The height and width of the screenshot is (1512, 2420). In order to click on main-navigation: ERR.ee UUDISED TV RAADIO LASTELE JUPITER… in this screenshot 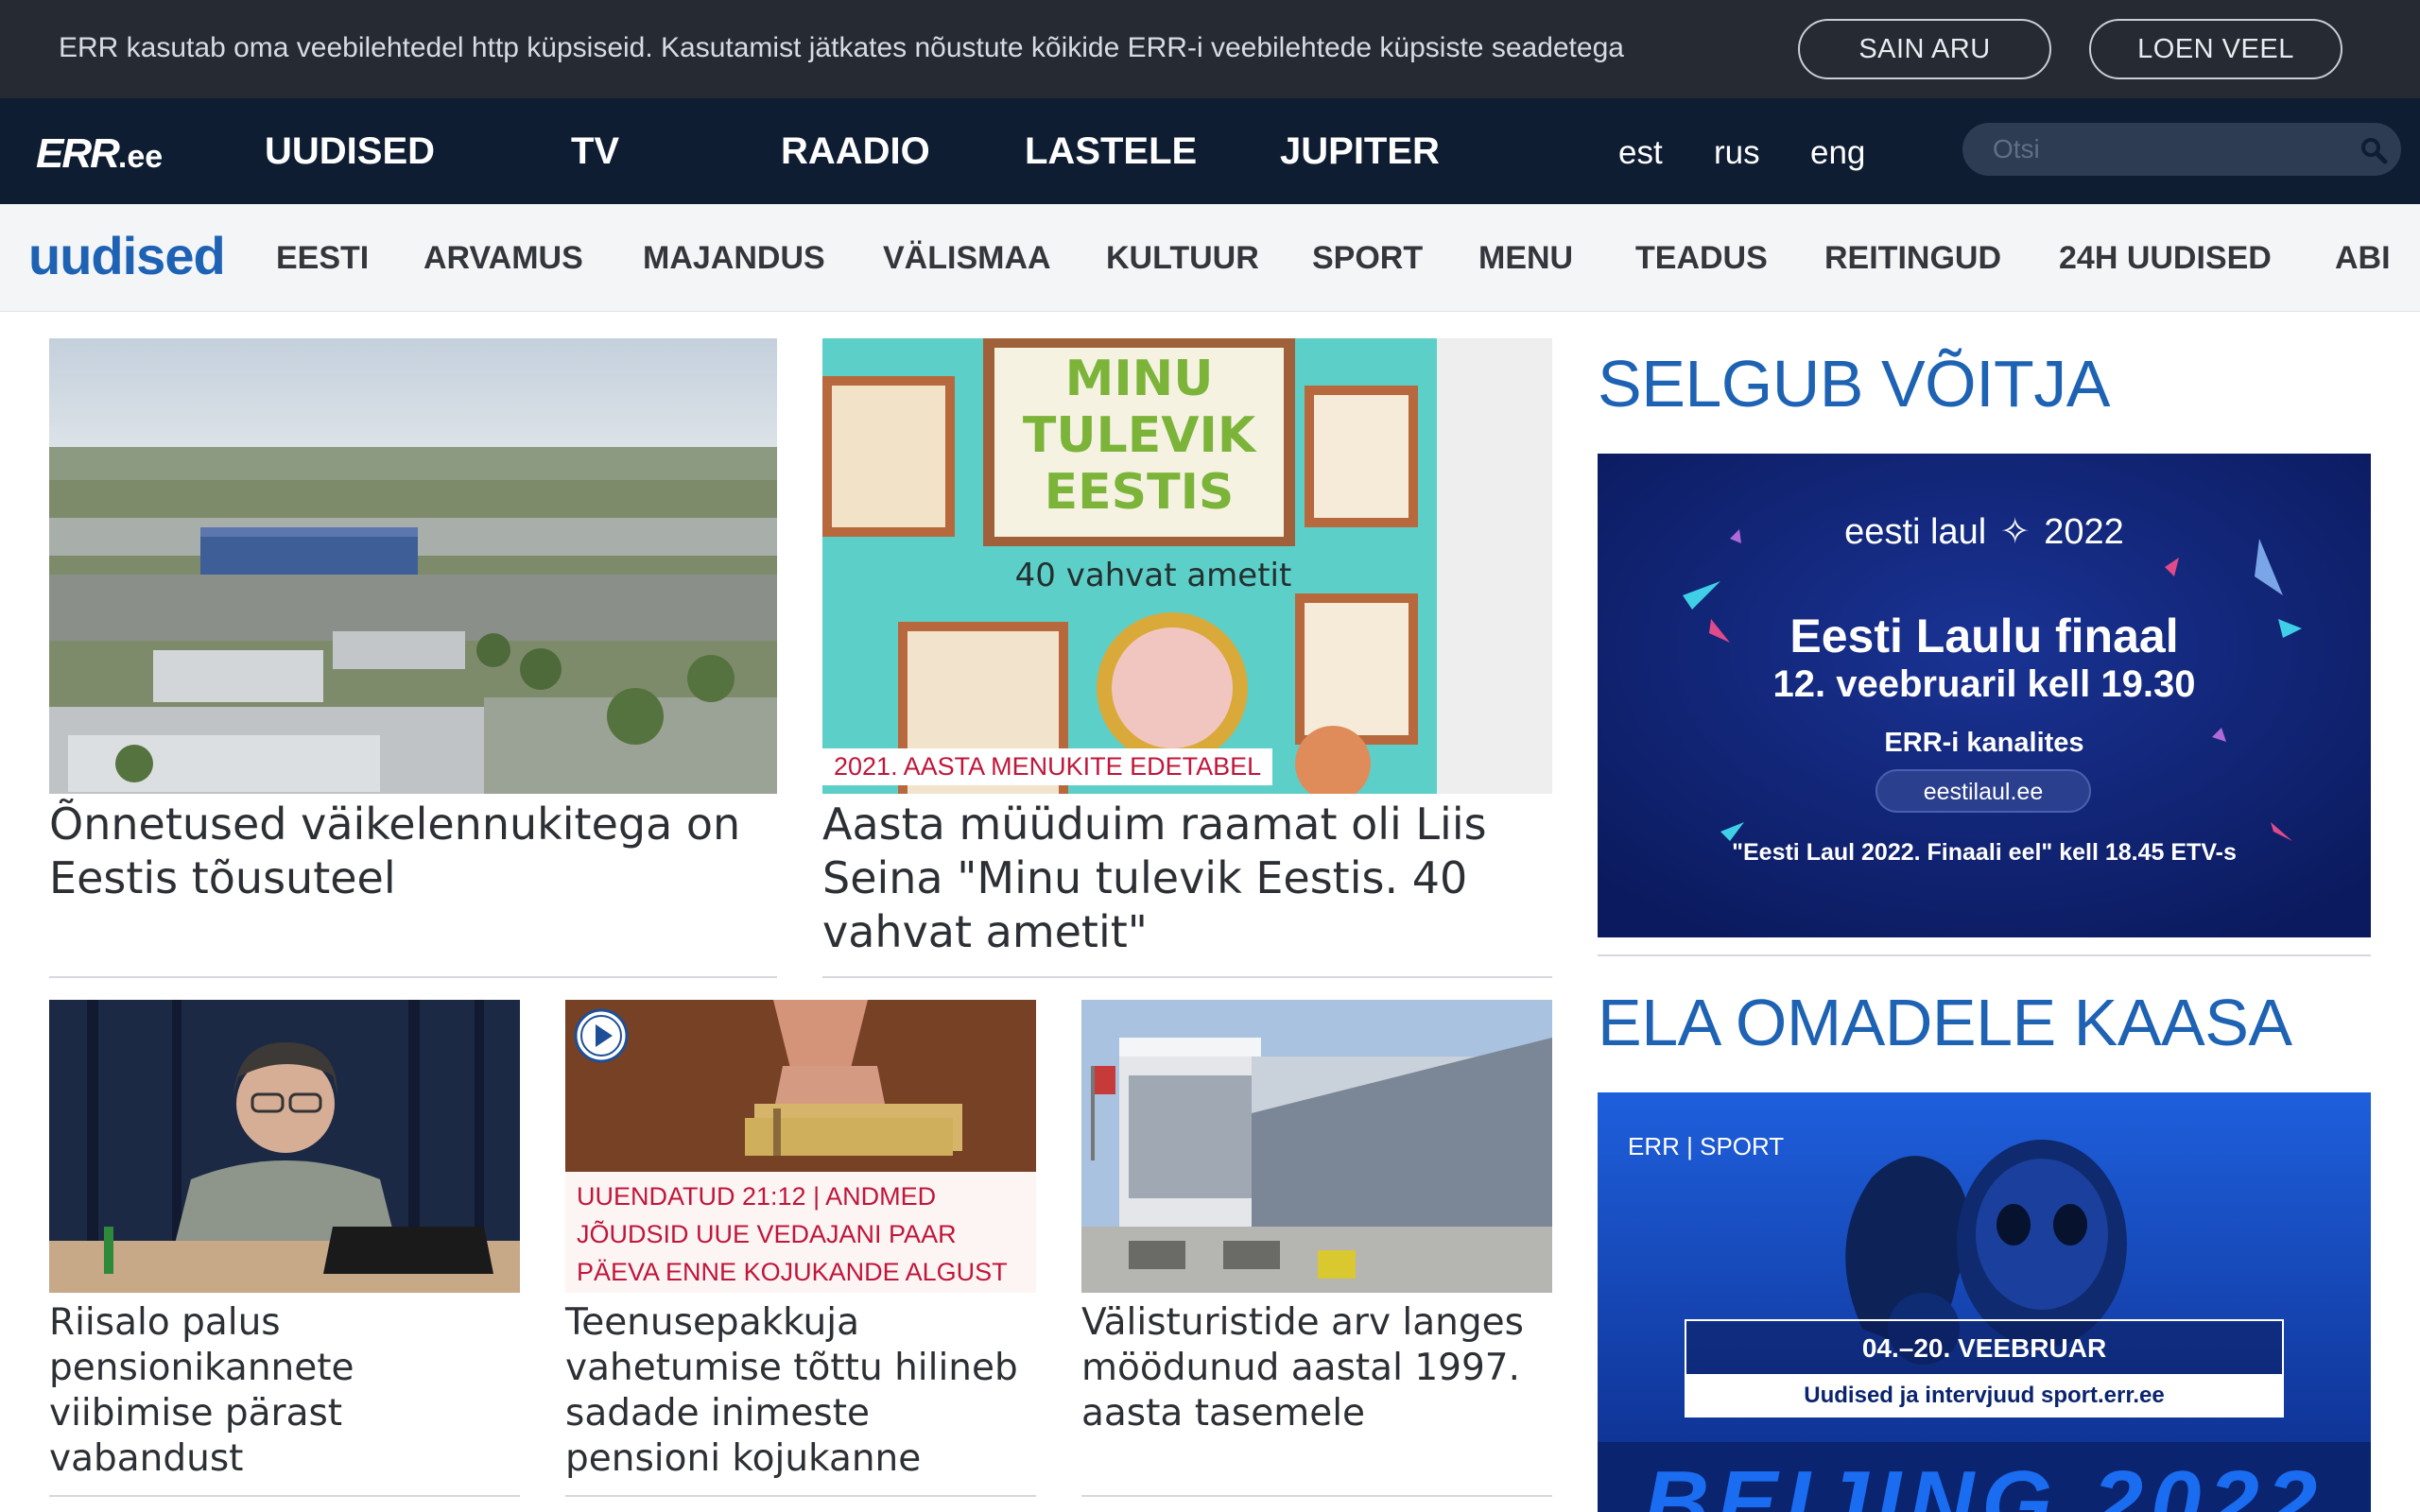, I will do `click(1210, 151)`.